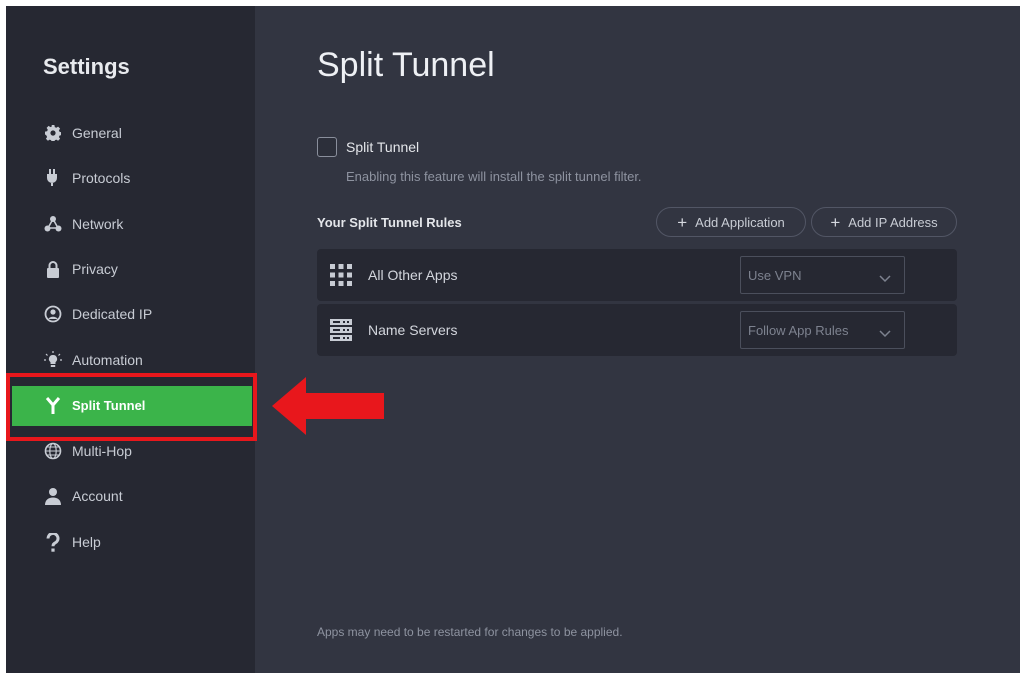 This screenshot has height=679, width=1024. Describe the element at coordinates (86, 542) in the screenshot. I see `sidebar-item-label: Help` at that location.